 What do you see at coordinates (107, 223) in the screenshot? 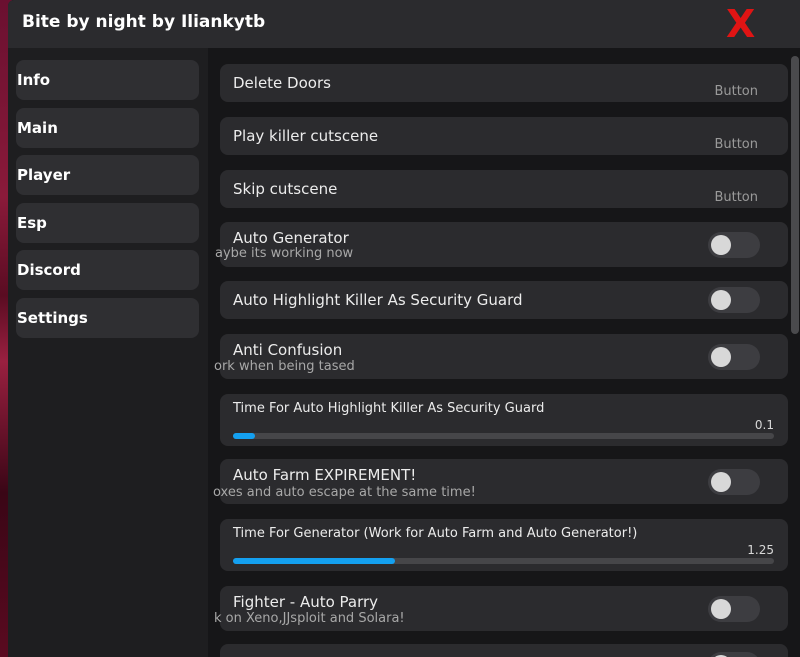
I see `sidebar-item-esp: Esp` at bounding box center [107, 223].